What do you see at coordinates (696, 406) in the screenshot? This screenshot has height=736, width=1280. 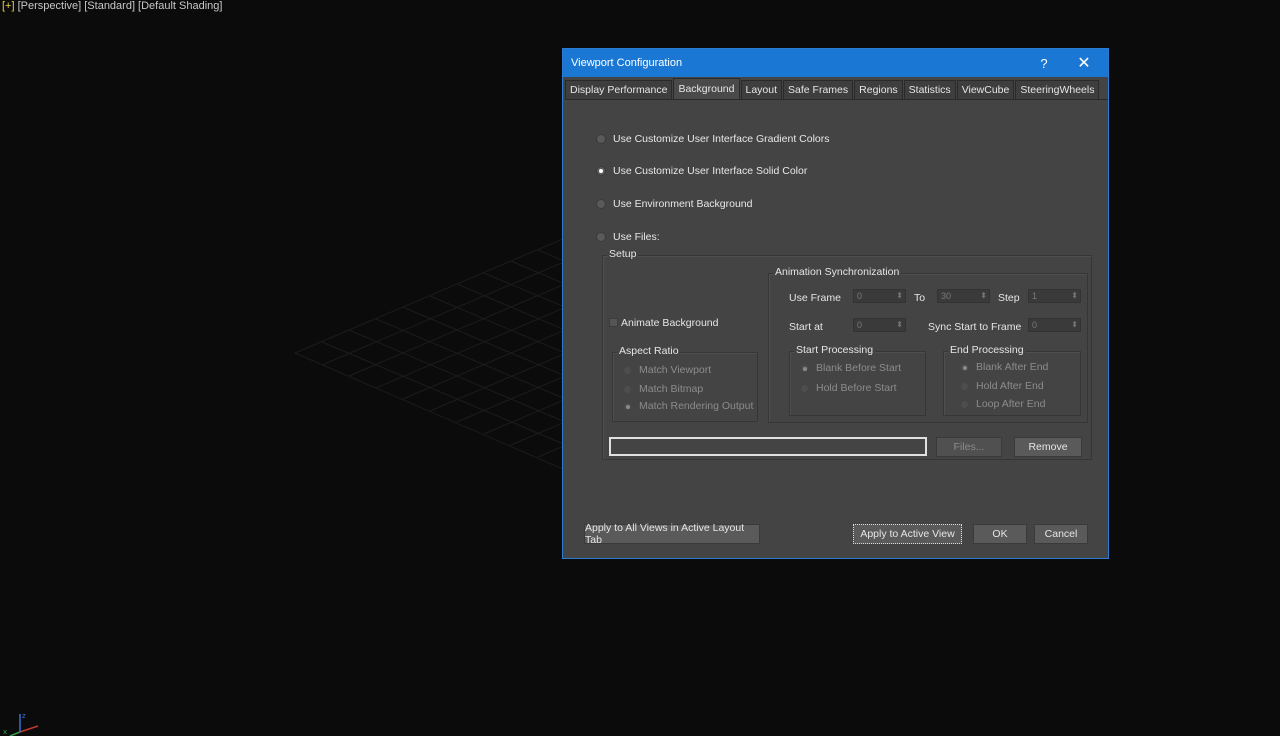 I see `match-rendering-output-label: Match Rendering Output` at bounding box center [696, 406].